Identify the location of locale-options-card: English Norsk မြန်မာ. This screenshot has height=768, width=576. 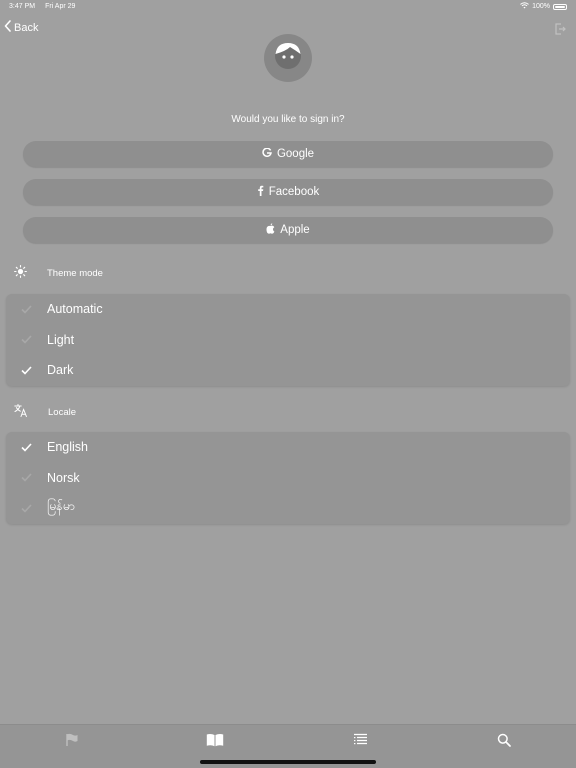
(288, 478).